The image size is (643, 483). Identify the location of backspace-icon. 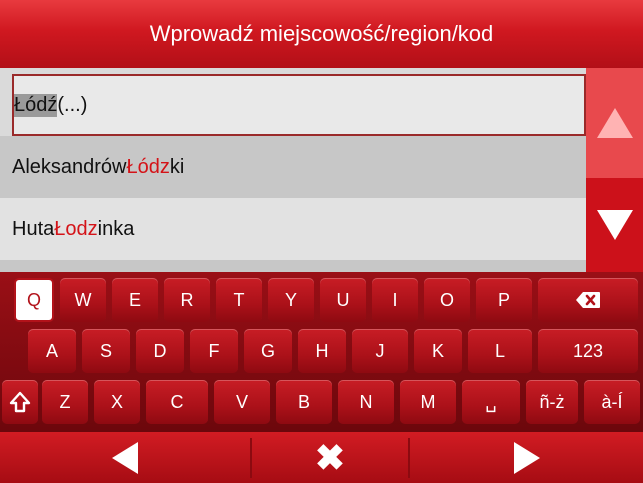
(588, 300).